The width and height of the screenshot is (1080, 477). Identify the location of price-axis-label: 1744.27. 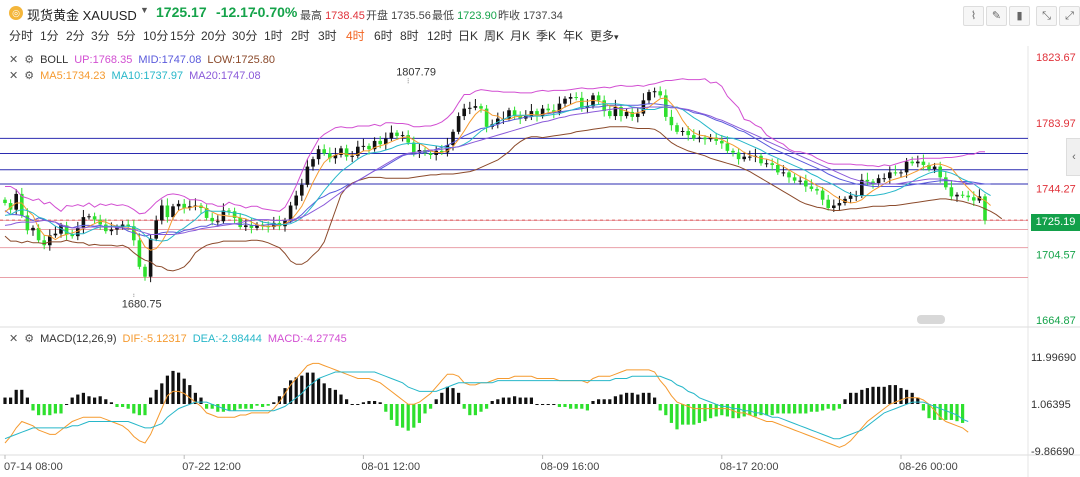
(1056, 190).